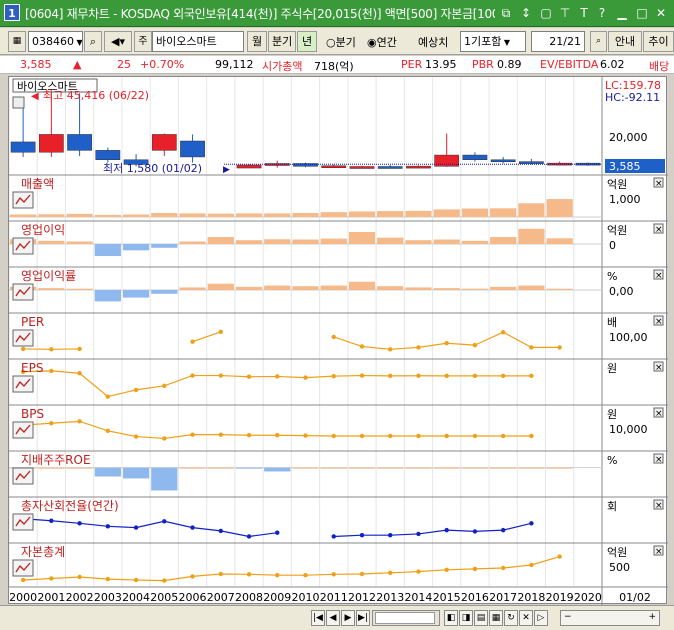  Describe the element at coordinates (390, 468) in the screenshot. I see `bar-2013` at that location.